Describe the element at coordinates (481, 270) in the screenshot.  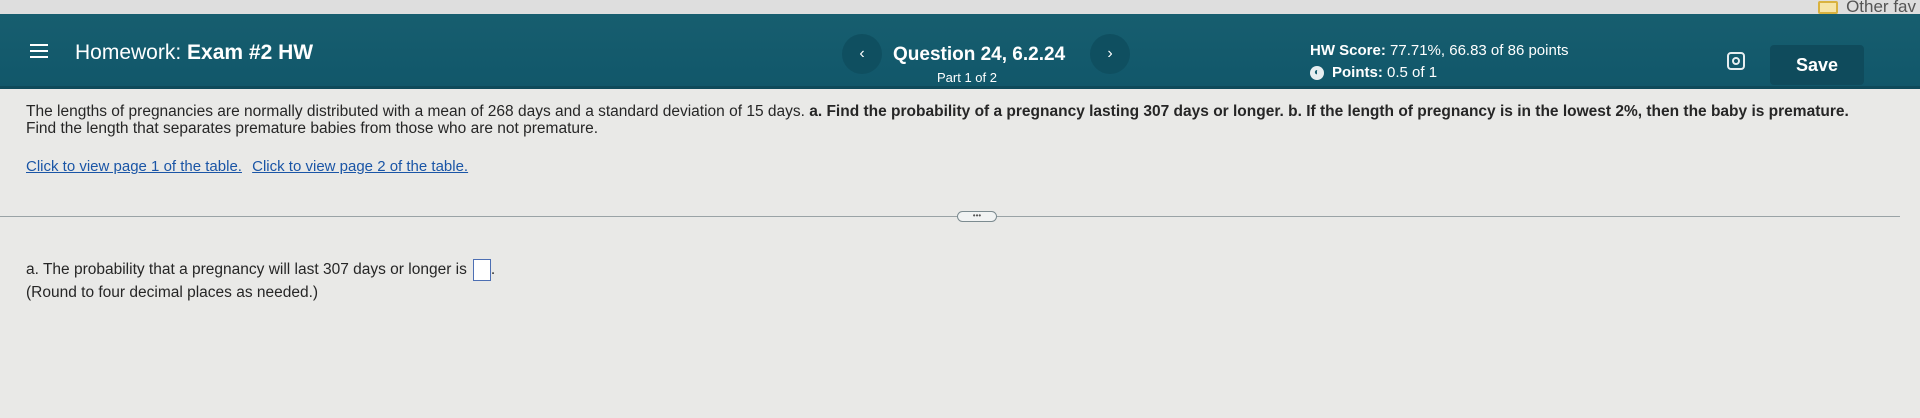
I see `answer-input` at that location.